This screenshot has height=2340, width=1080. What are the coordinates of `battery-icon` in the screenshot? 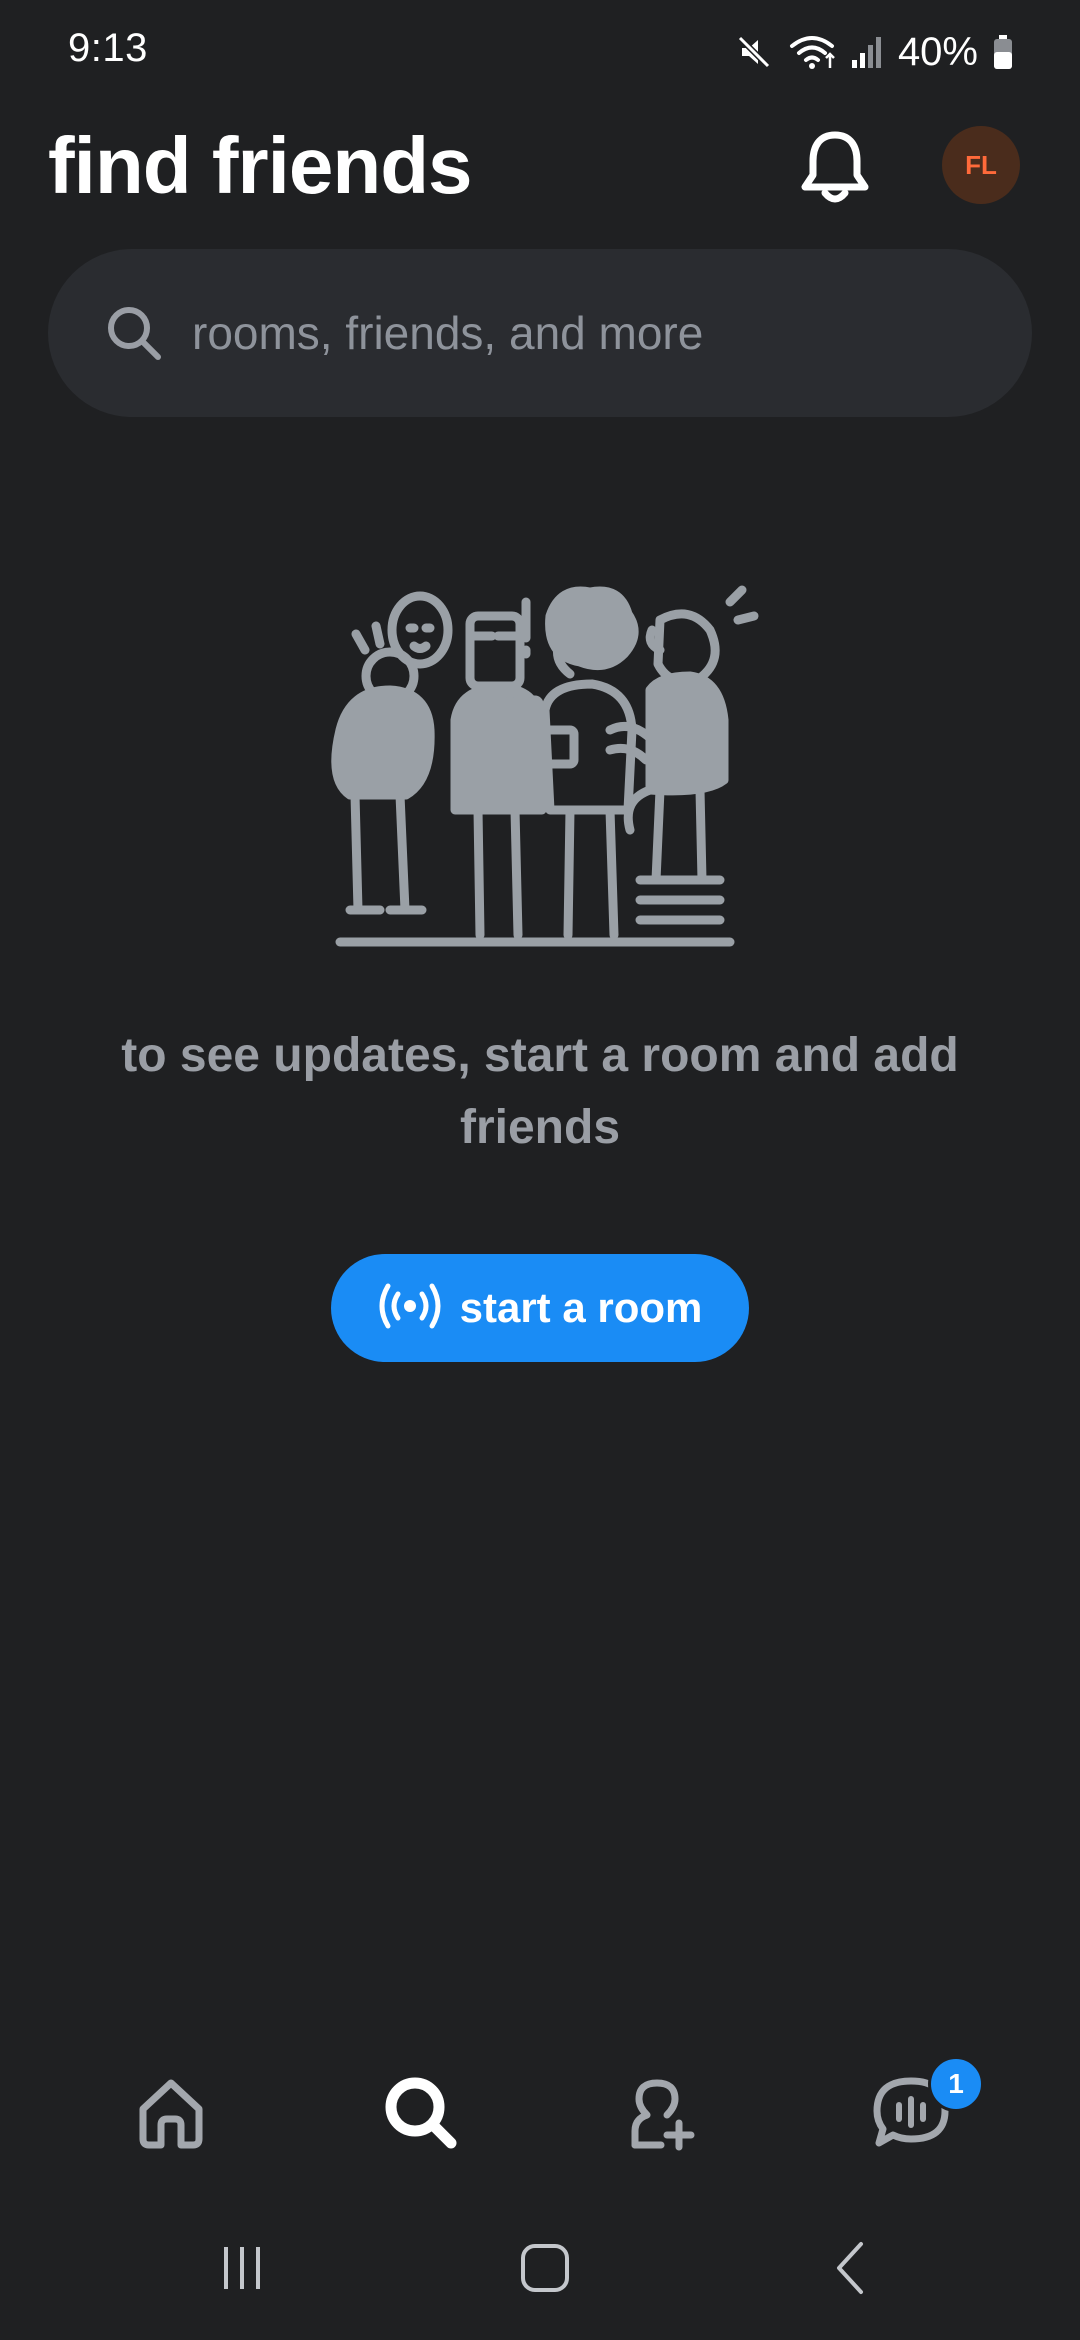 It's located at (1003, 52).